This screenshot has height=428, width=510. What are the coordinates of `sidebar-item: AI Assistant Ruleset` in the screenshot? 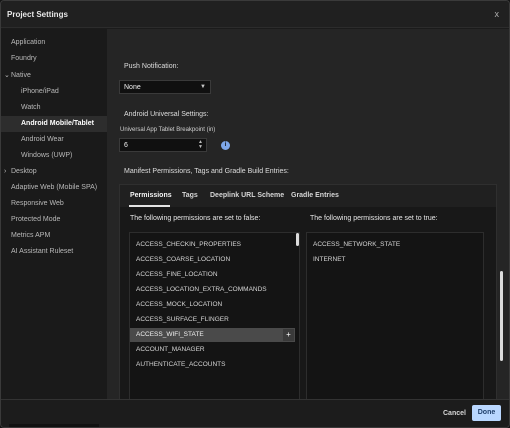 It's located at (54, 252).